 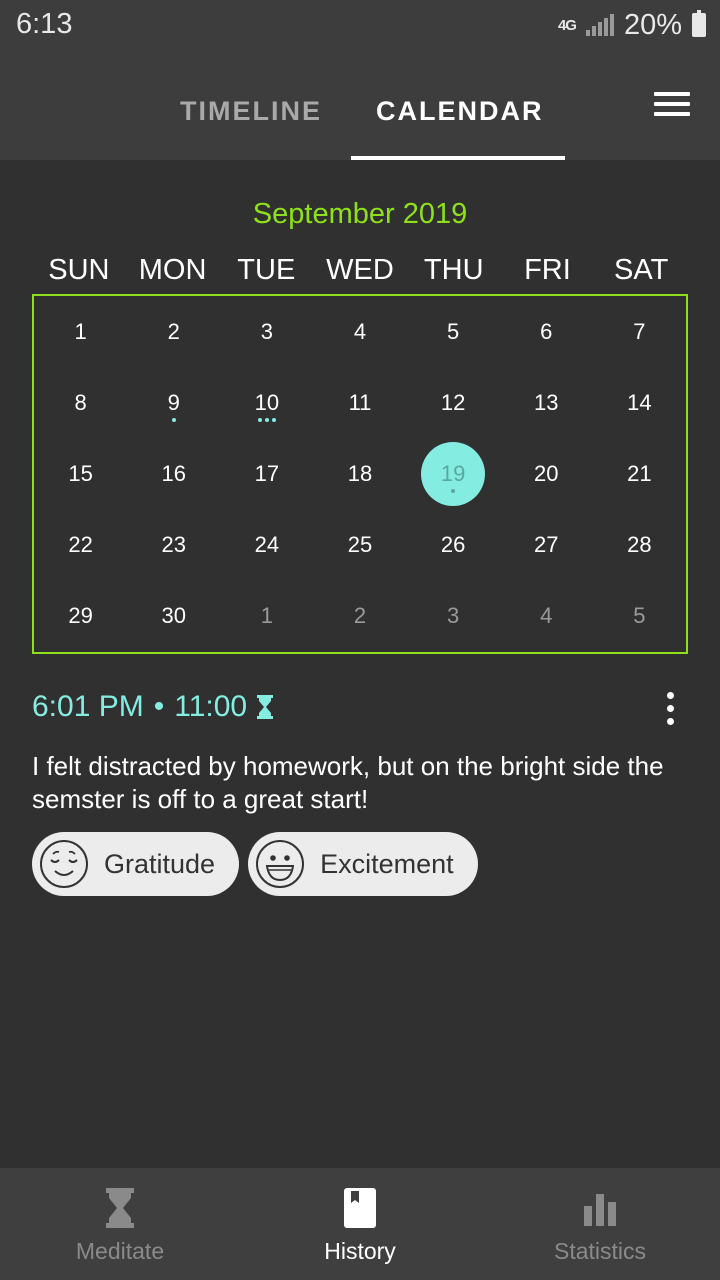 I want to click on calendar-day: 6, so click(x=546, y=331).